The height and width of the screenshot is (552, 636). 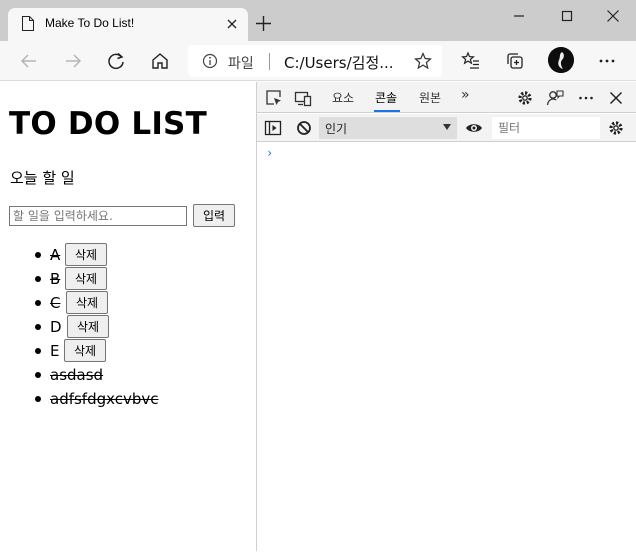 What do you see at coordinates (55, 303) in the screenshot?
I see `todo-text: C` at bounding box center [55, 303].